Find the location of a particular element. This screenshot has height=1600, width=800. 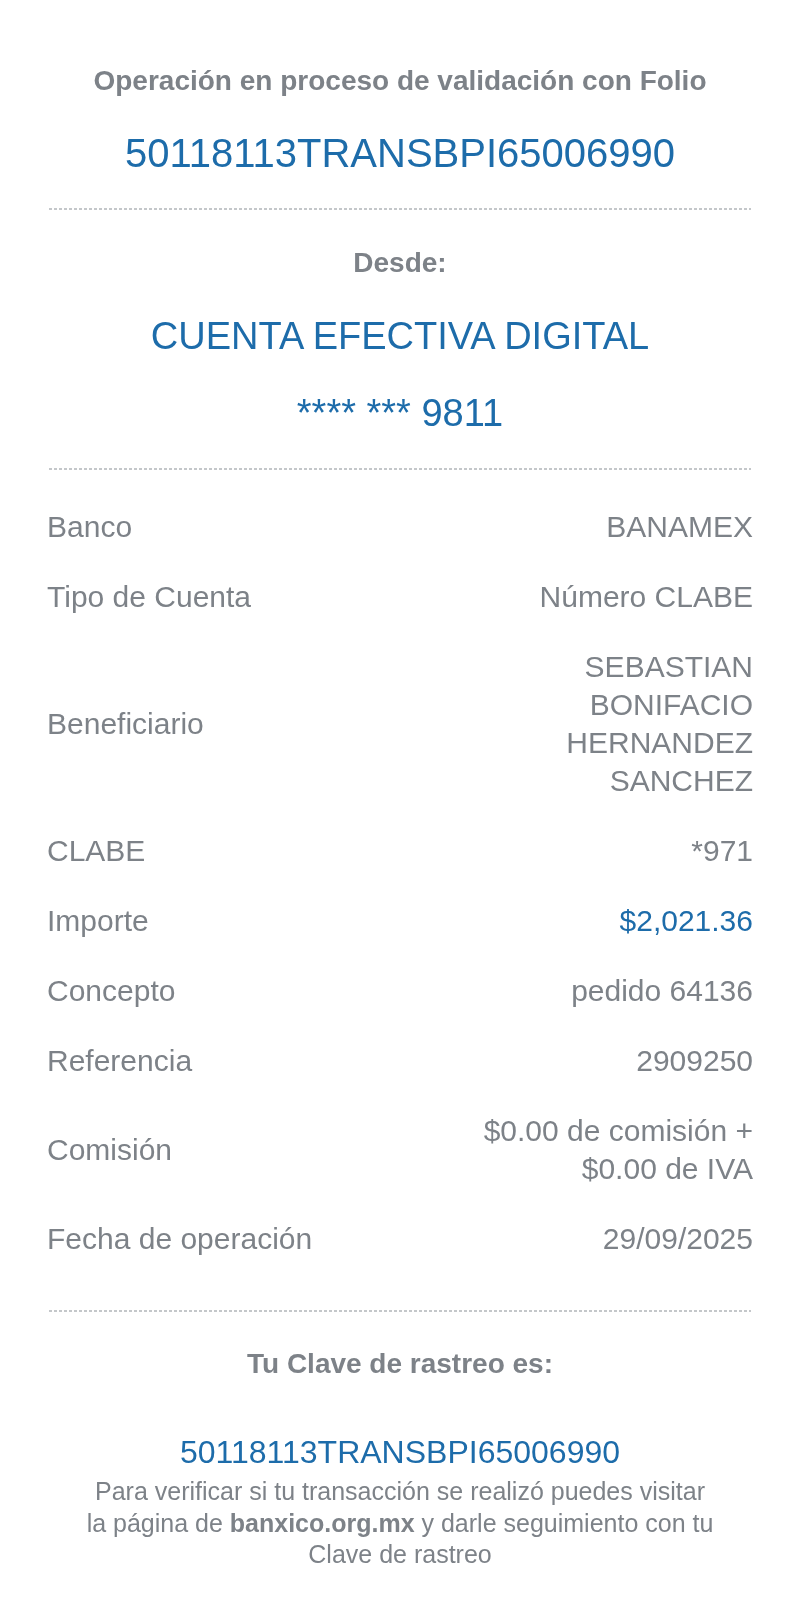

detail-label: Tipo de Cuenta is located at coordinates (149, 597).